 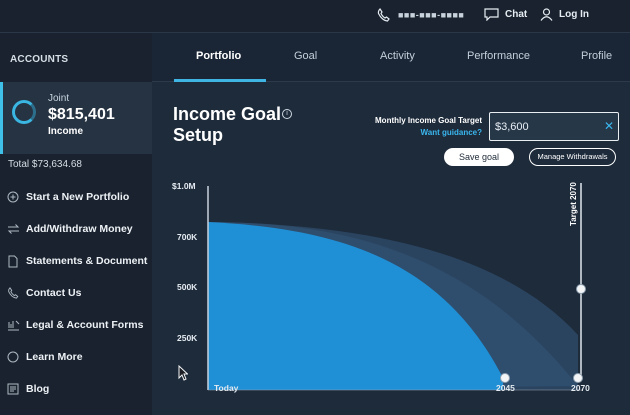 I want to click on tab-profile: Profile, so click(x=596, y=56).